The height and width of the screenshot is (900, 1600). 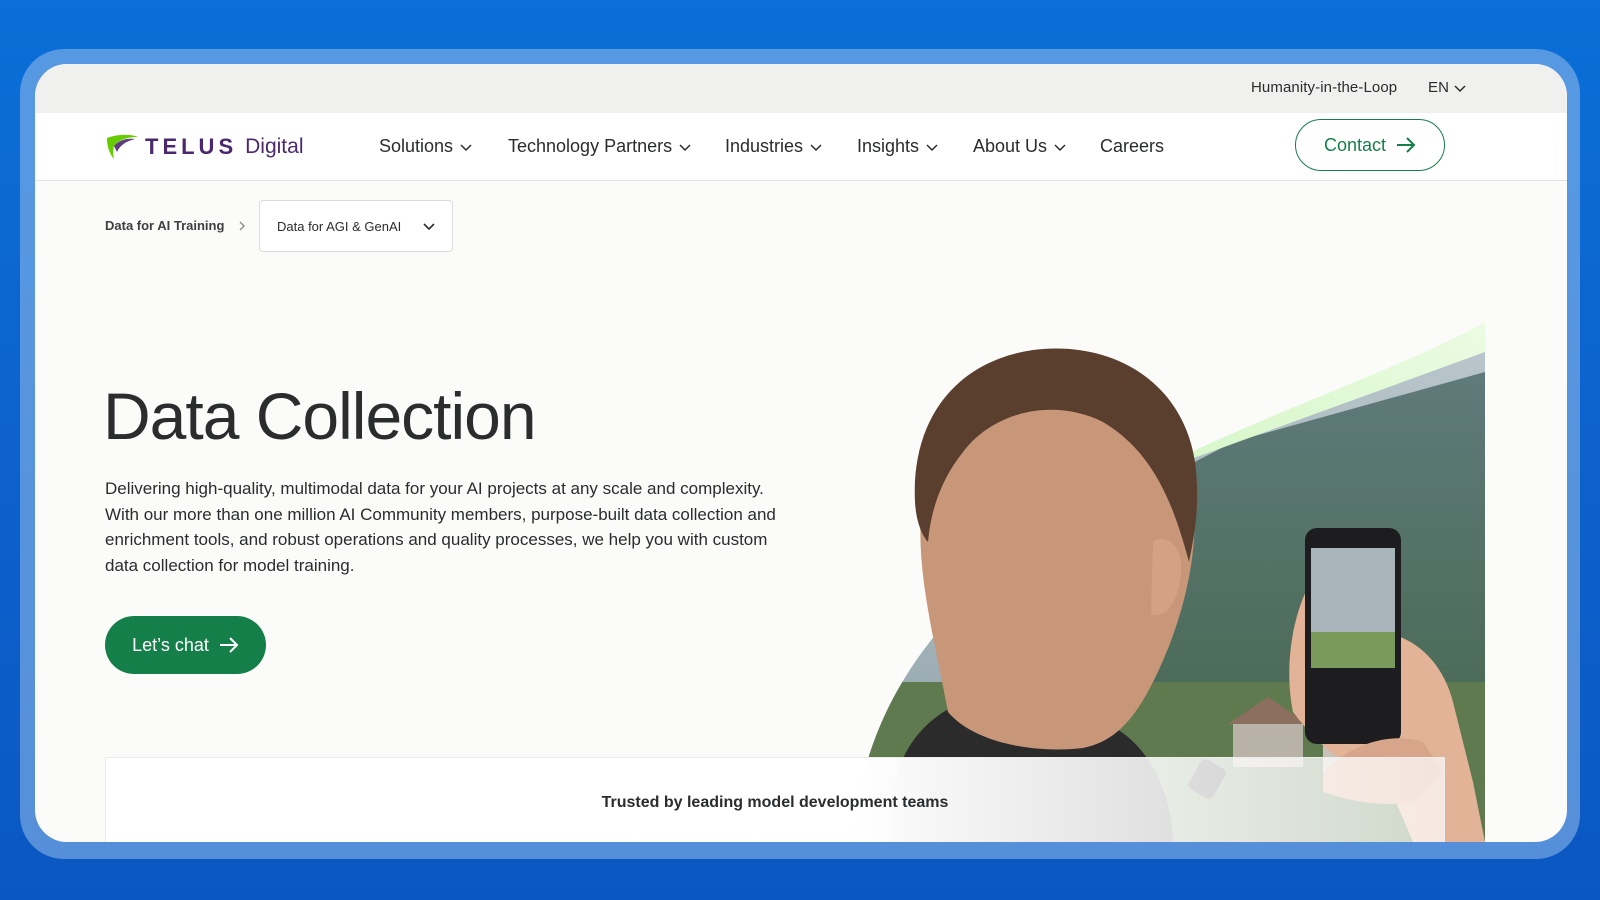 I want to click on contact-label: Contact, so click(x=1355, y=144).